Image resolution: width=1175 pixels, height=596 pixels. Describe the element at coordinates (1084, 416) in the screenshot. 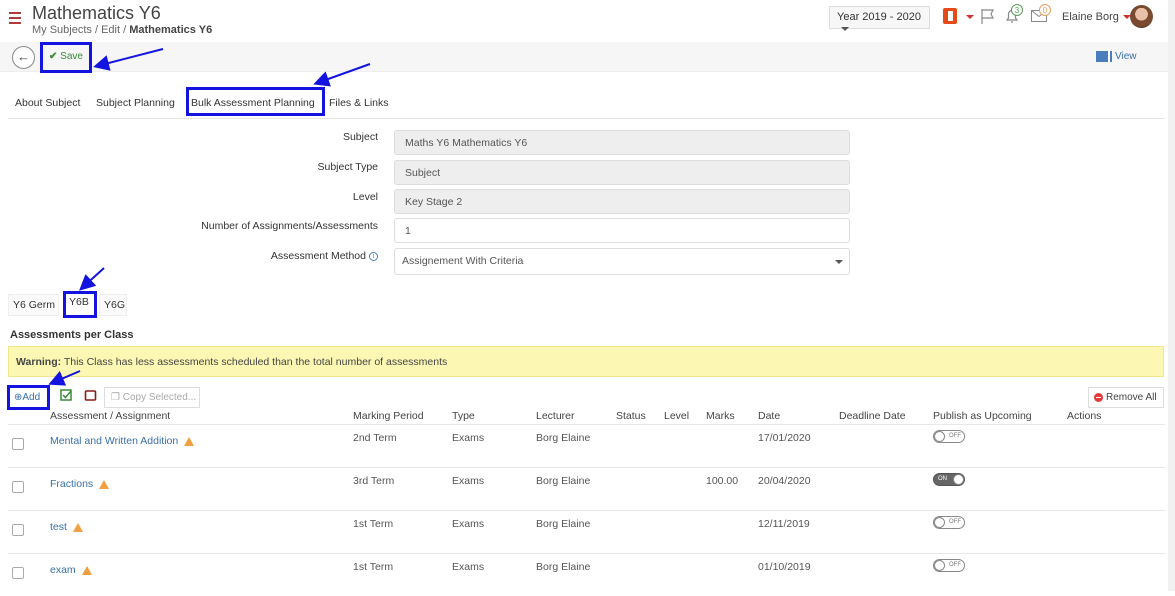

I see `col-actions: Actions` at that location.